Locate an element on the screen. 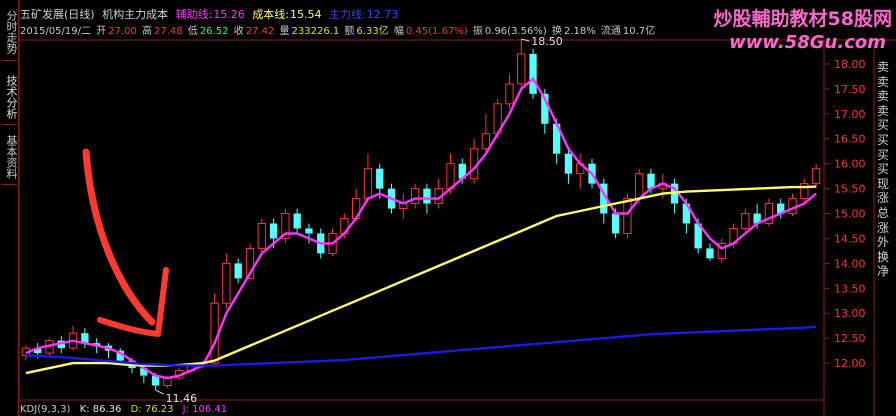  right-label: 现 is located at coordinates (883, 183).